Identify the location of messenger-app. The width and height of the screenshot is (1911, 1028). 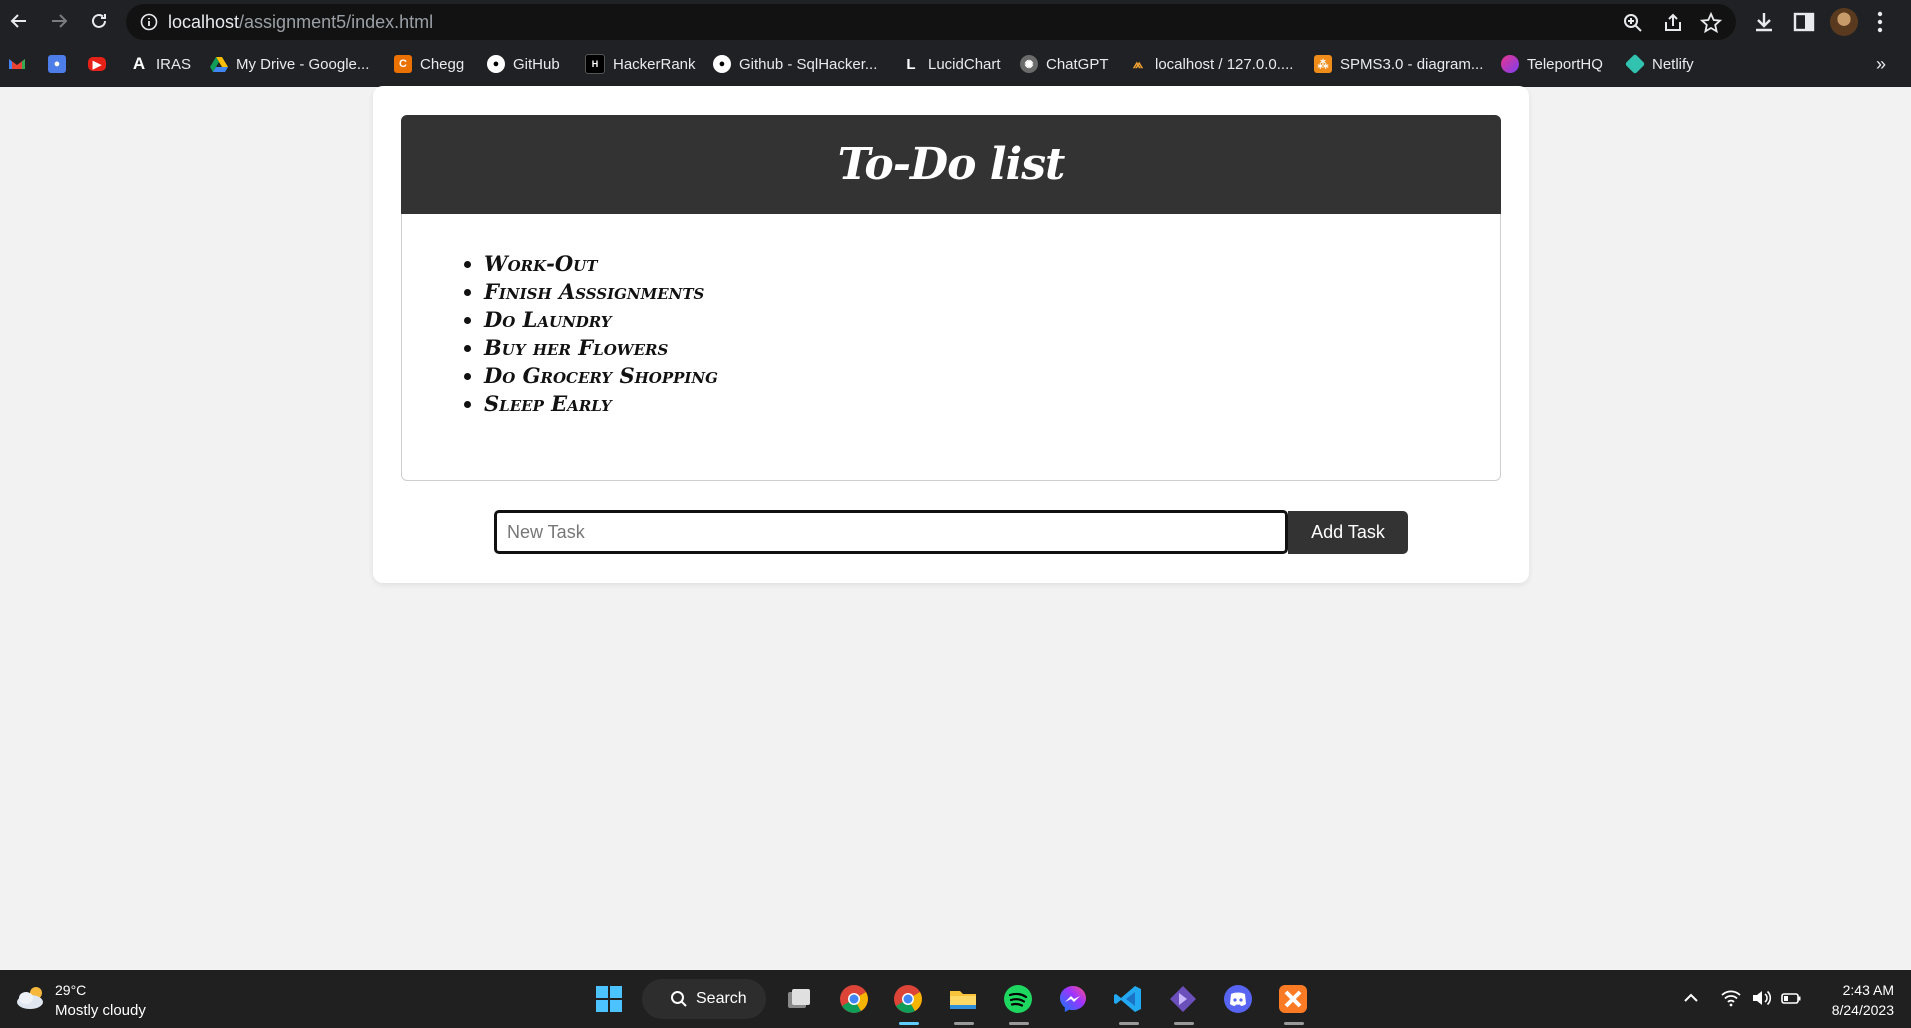
(1073, 999).